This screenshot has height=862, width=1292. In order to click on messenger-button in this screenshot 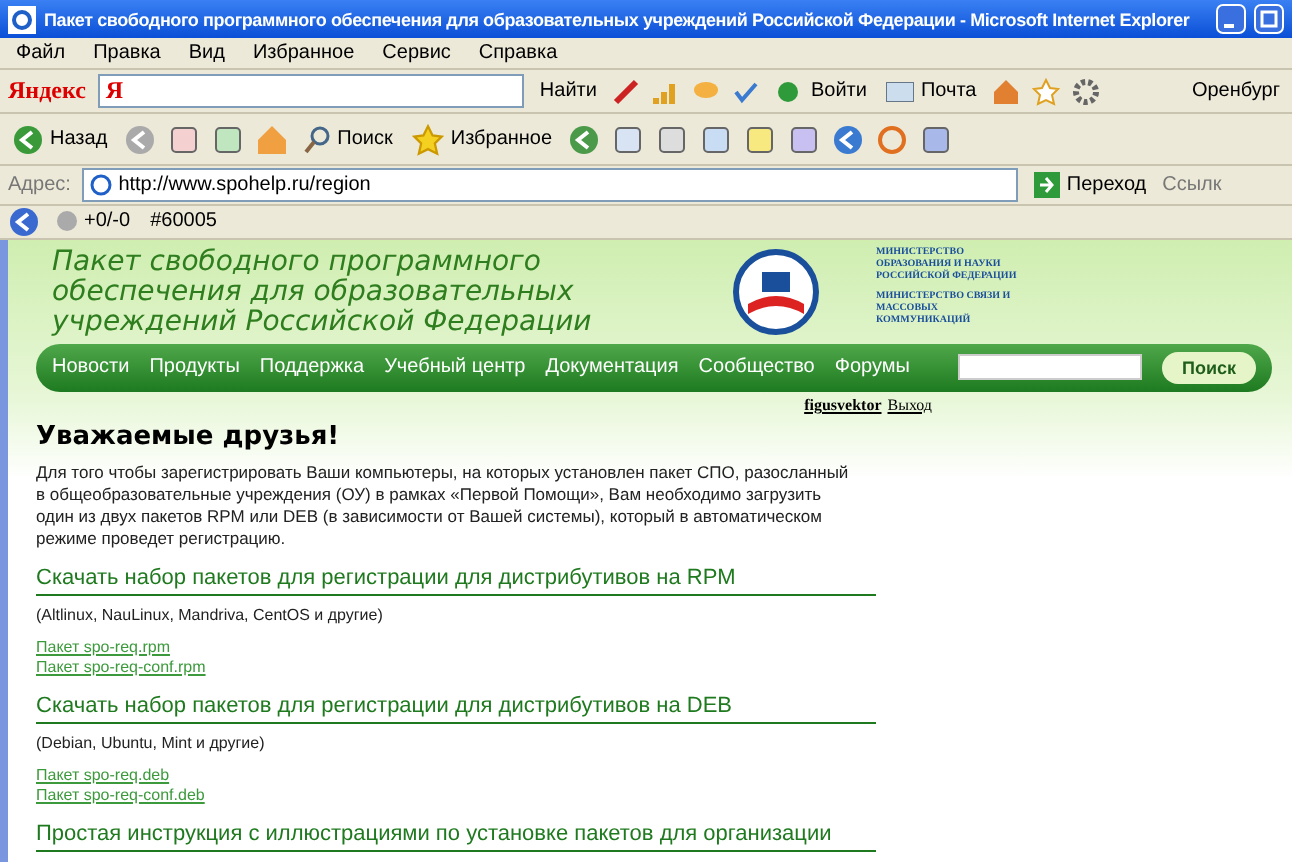, I will do `click(848, 139)`.